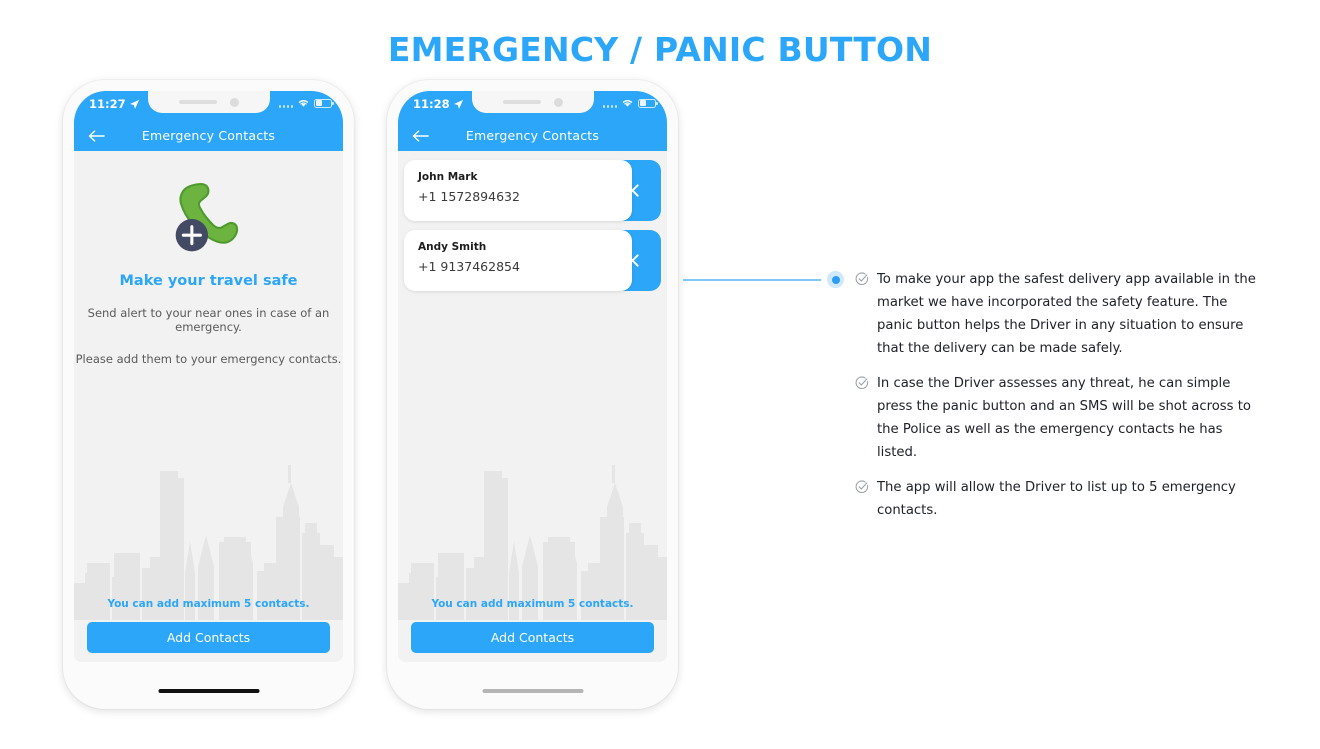 This screenshot has width=1320, height=749. I want to click on status-clock: 11:27, so click(114, 104).